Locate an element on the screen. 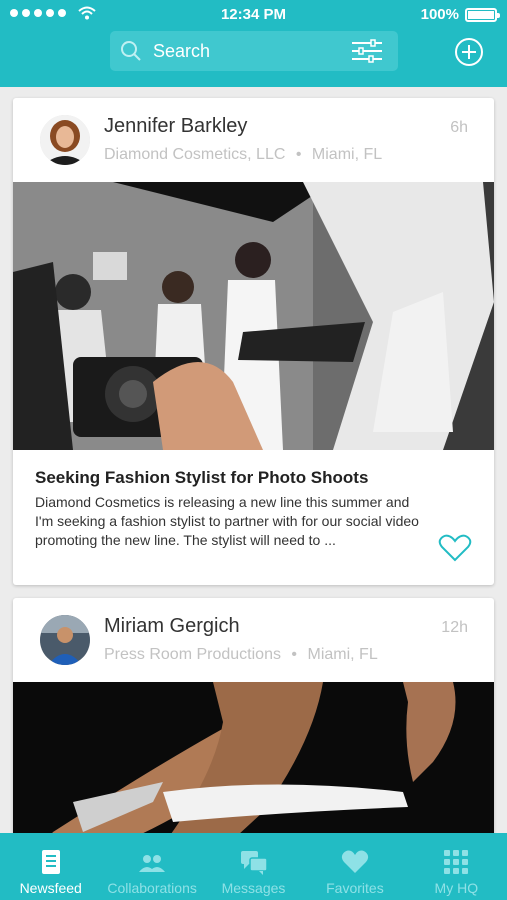 This screenshot has height=900, width=507. battery-percent: 100% is located at coordinates (439, 14).